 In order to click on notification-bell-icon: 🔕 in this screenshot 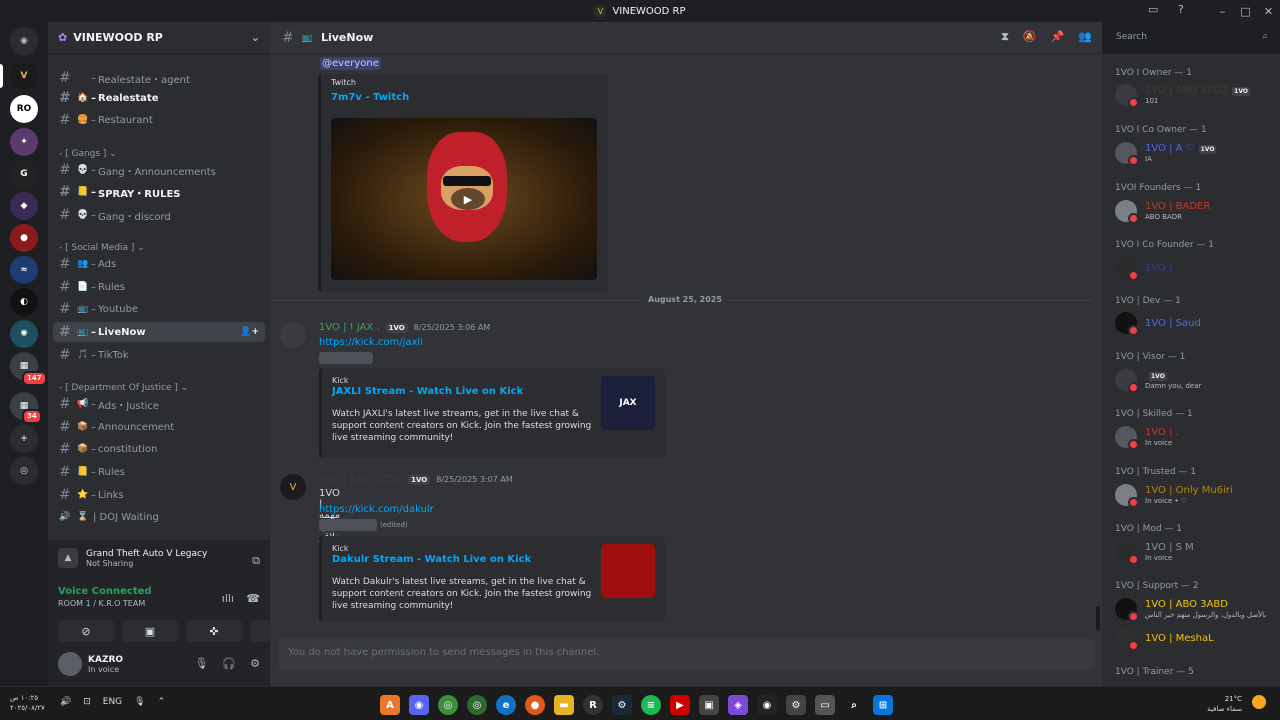, I will do `click(1030, 37)`.